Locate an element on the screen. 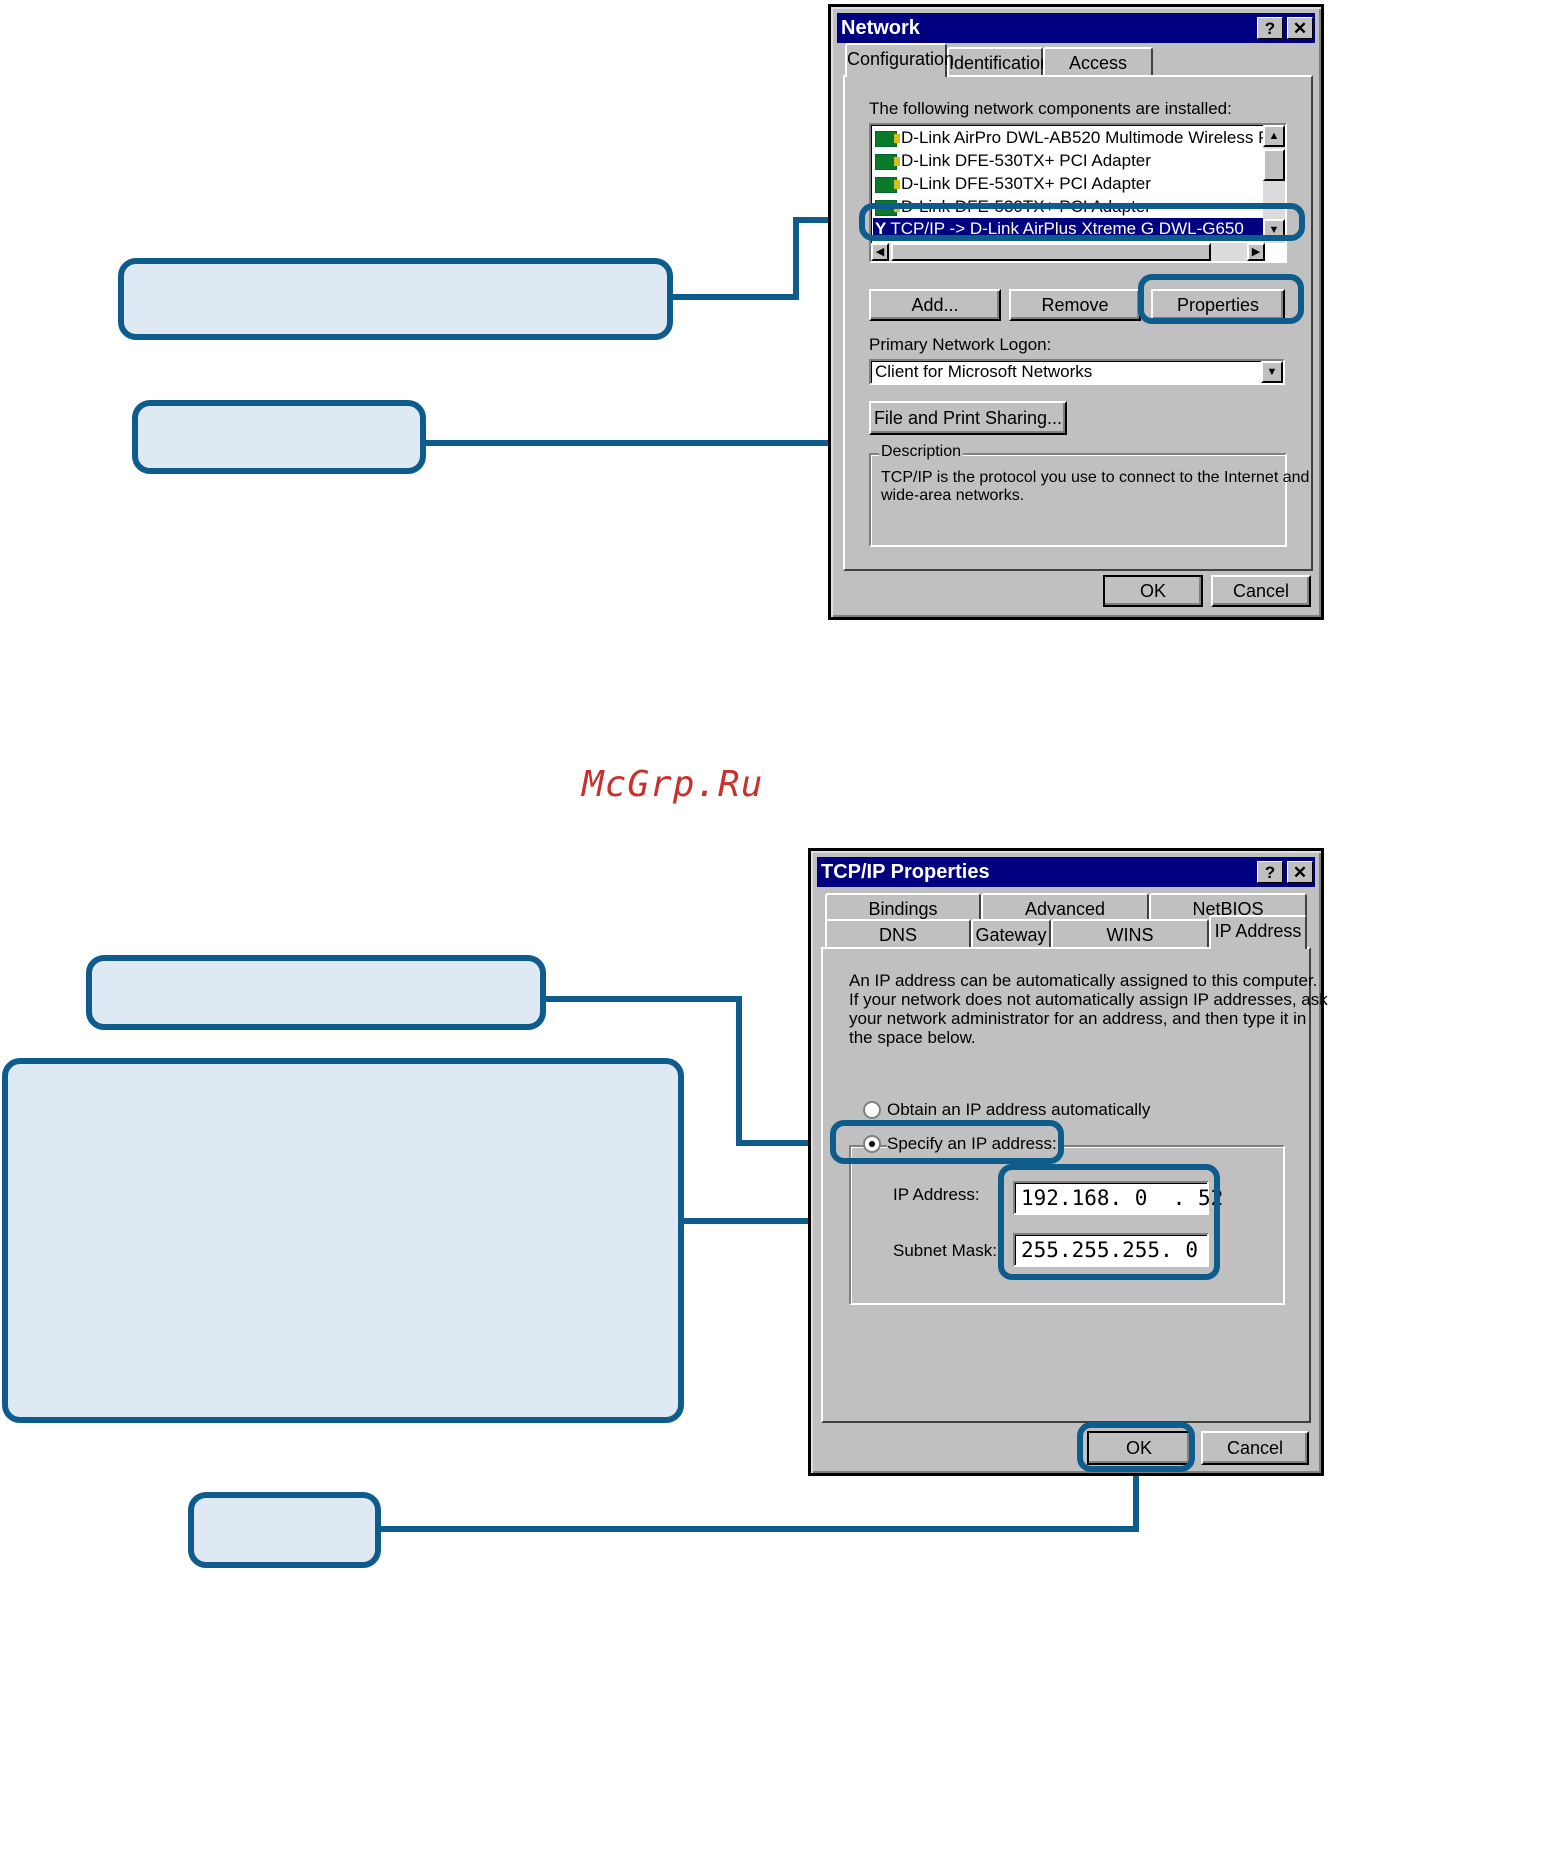  scroll-up-arrow-icon: ▲ is located at coordinates (1274, 136).